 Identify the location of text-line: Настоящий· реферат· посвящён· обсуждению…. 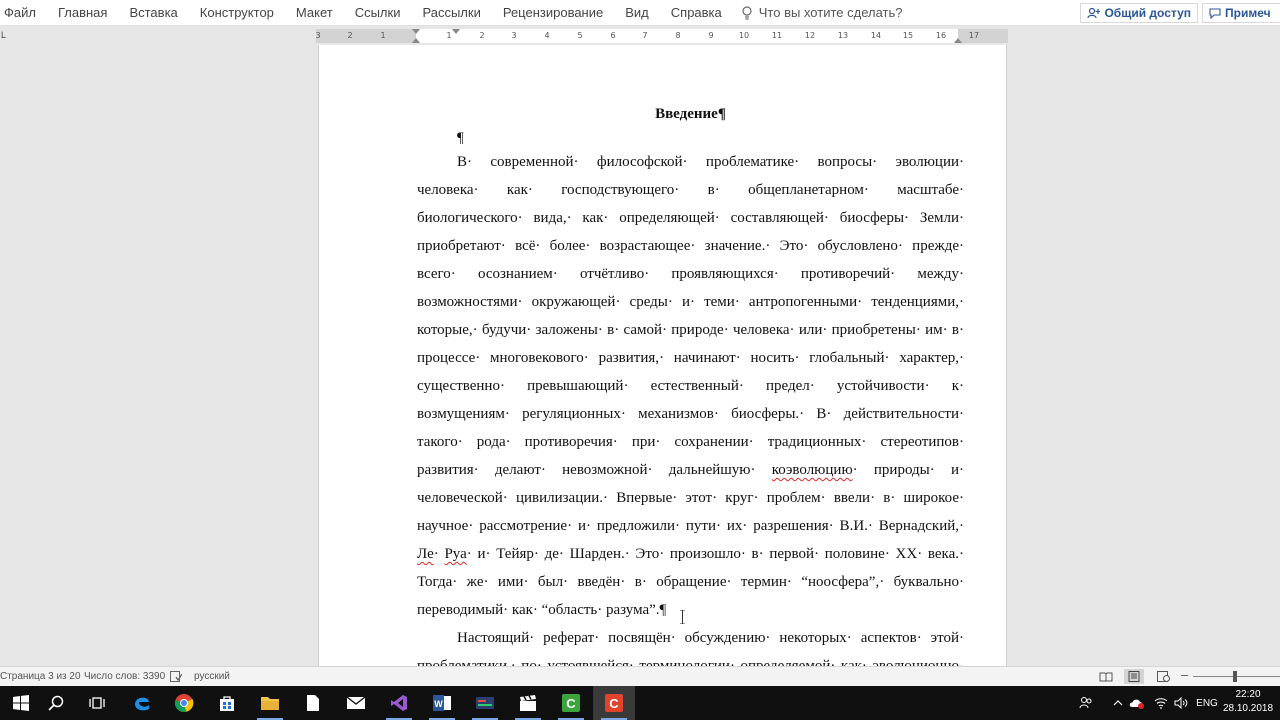
(710, 638).